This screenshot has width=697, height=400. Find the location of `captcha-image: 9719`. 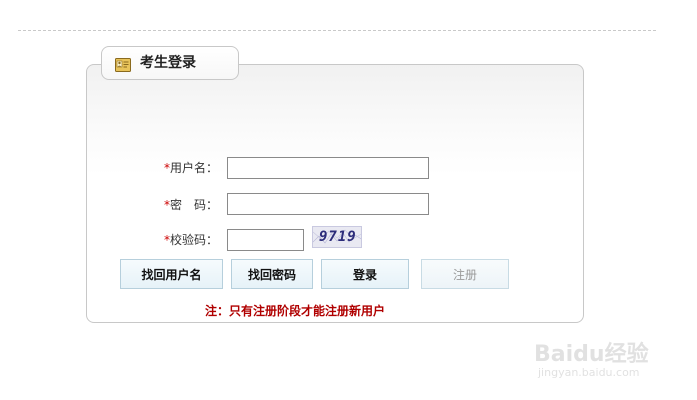

captcha-image: 9719 is located at coordinates (337, 237).